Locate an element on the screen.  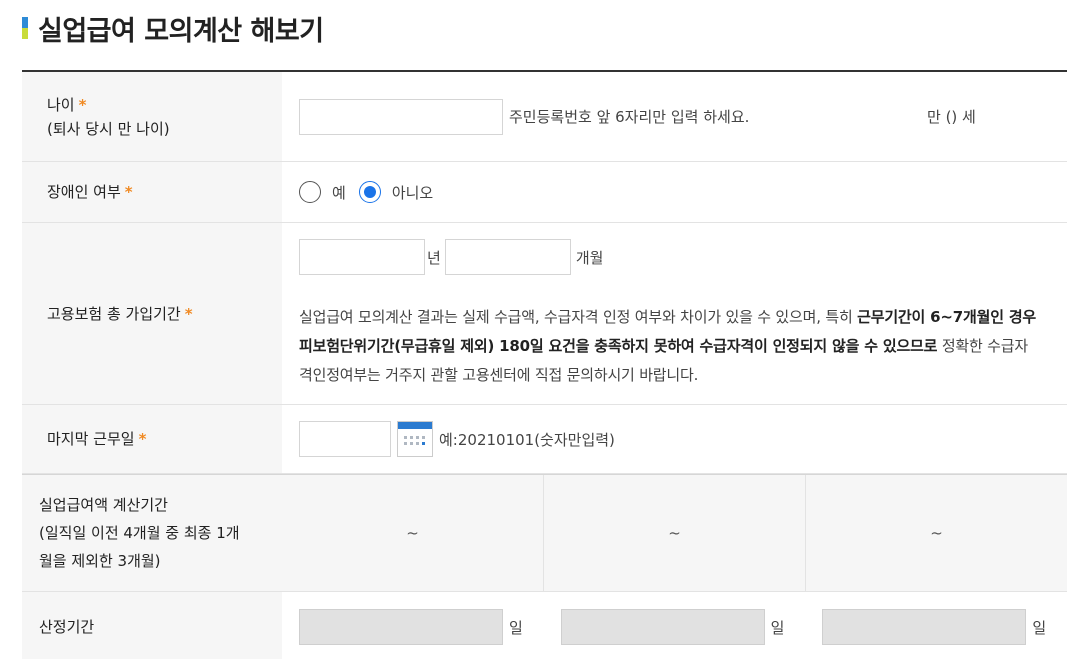
calc-period-sublabel-2: 월을 제외한 3개월) is located at coordinates (100, 561).